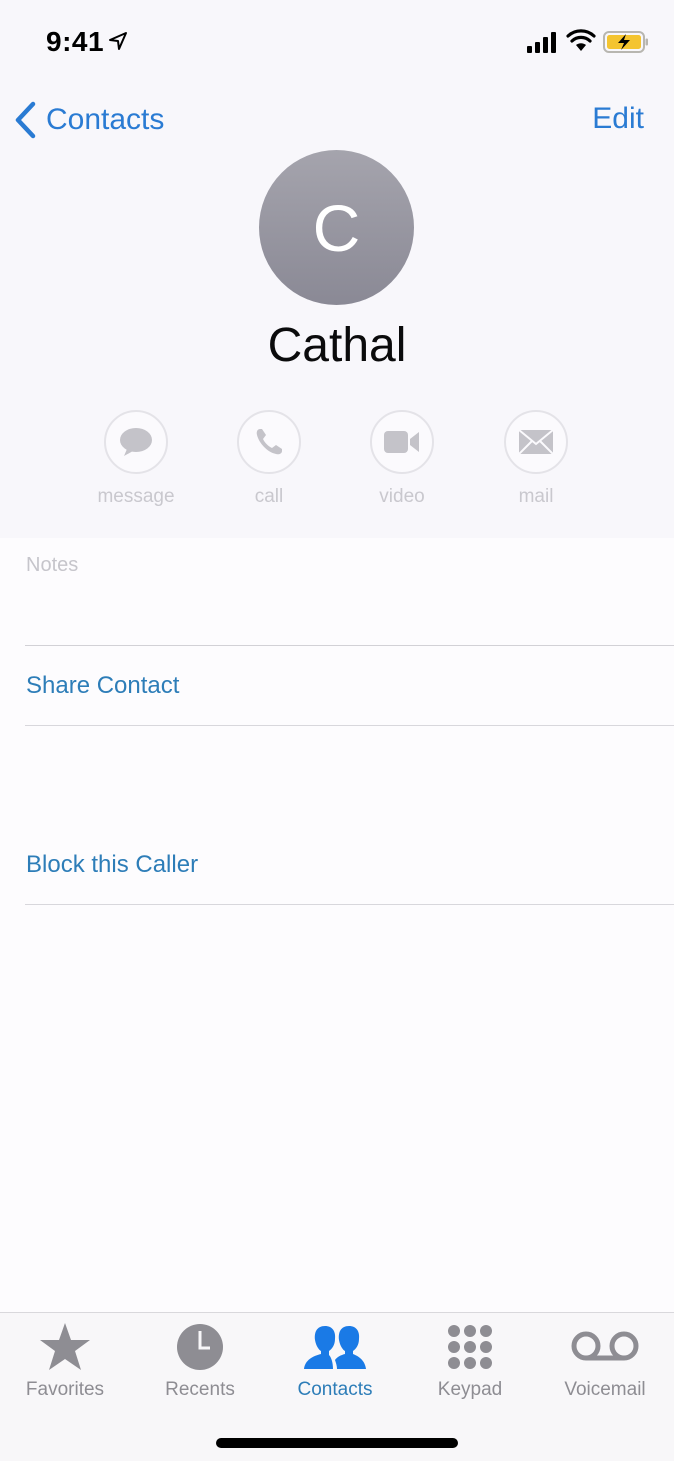 This screenshot has width=674, height=1461. Describe the element at coordinates (269, 496) in the screenshot. I see `call-label: call` at that location.